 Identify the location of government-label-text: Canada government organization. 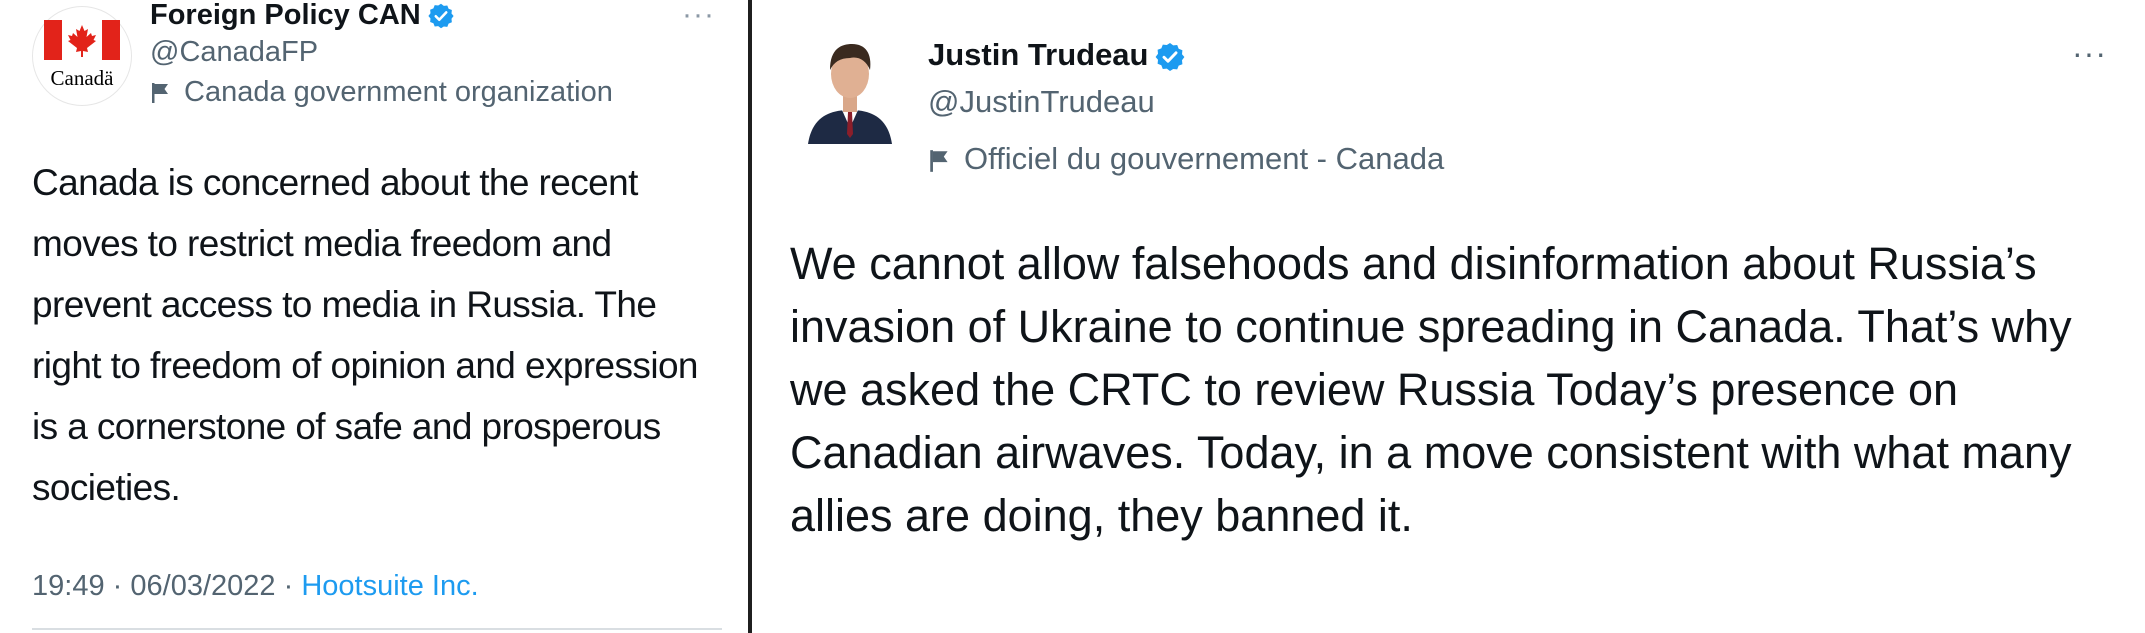
(398, 92).